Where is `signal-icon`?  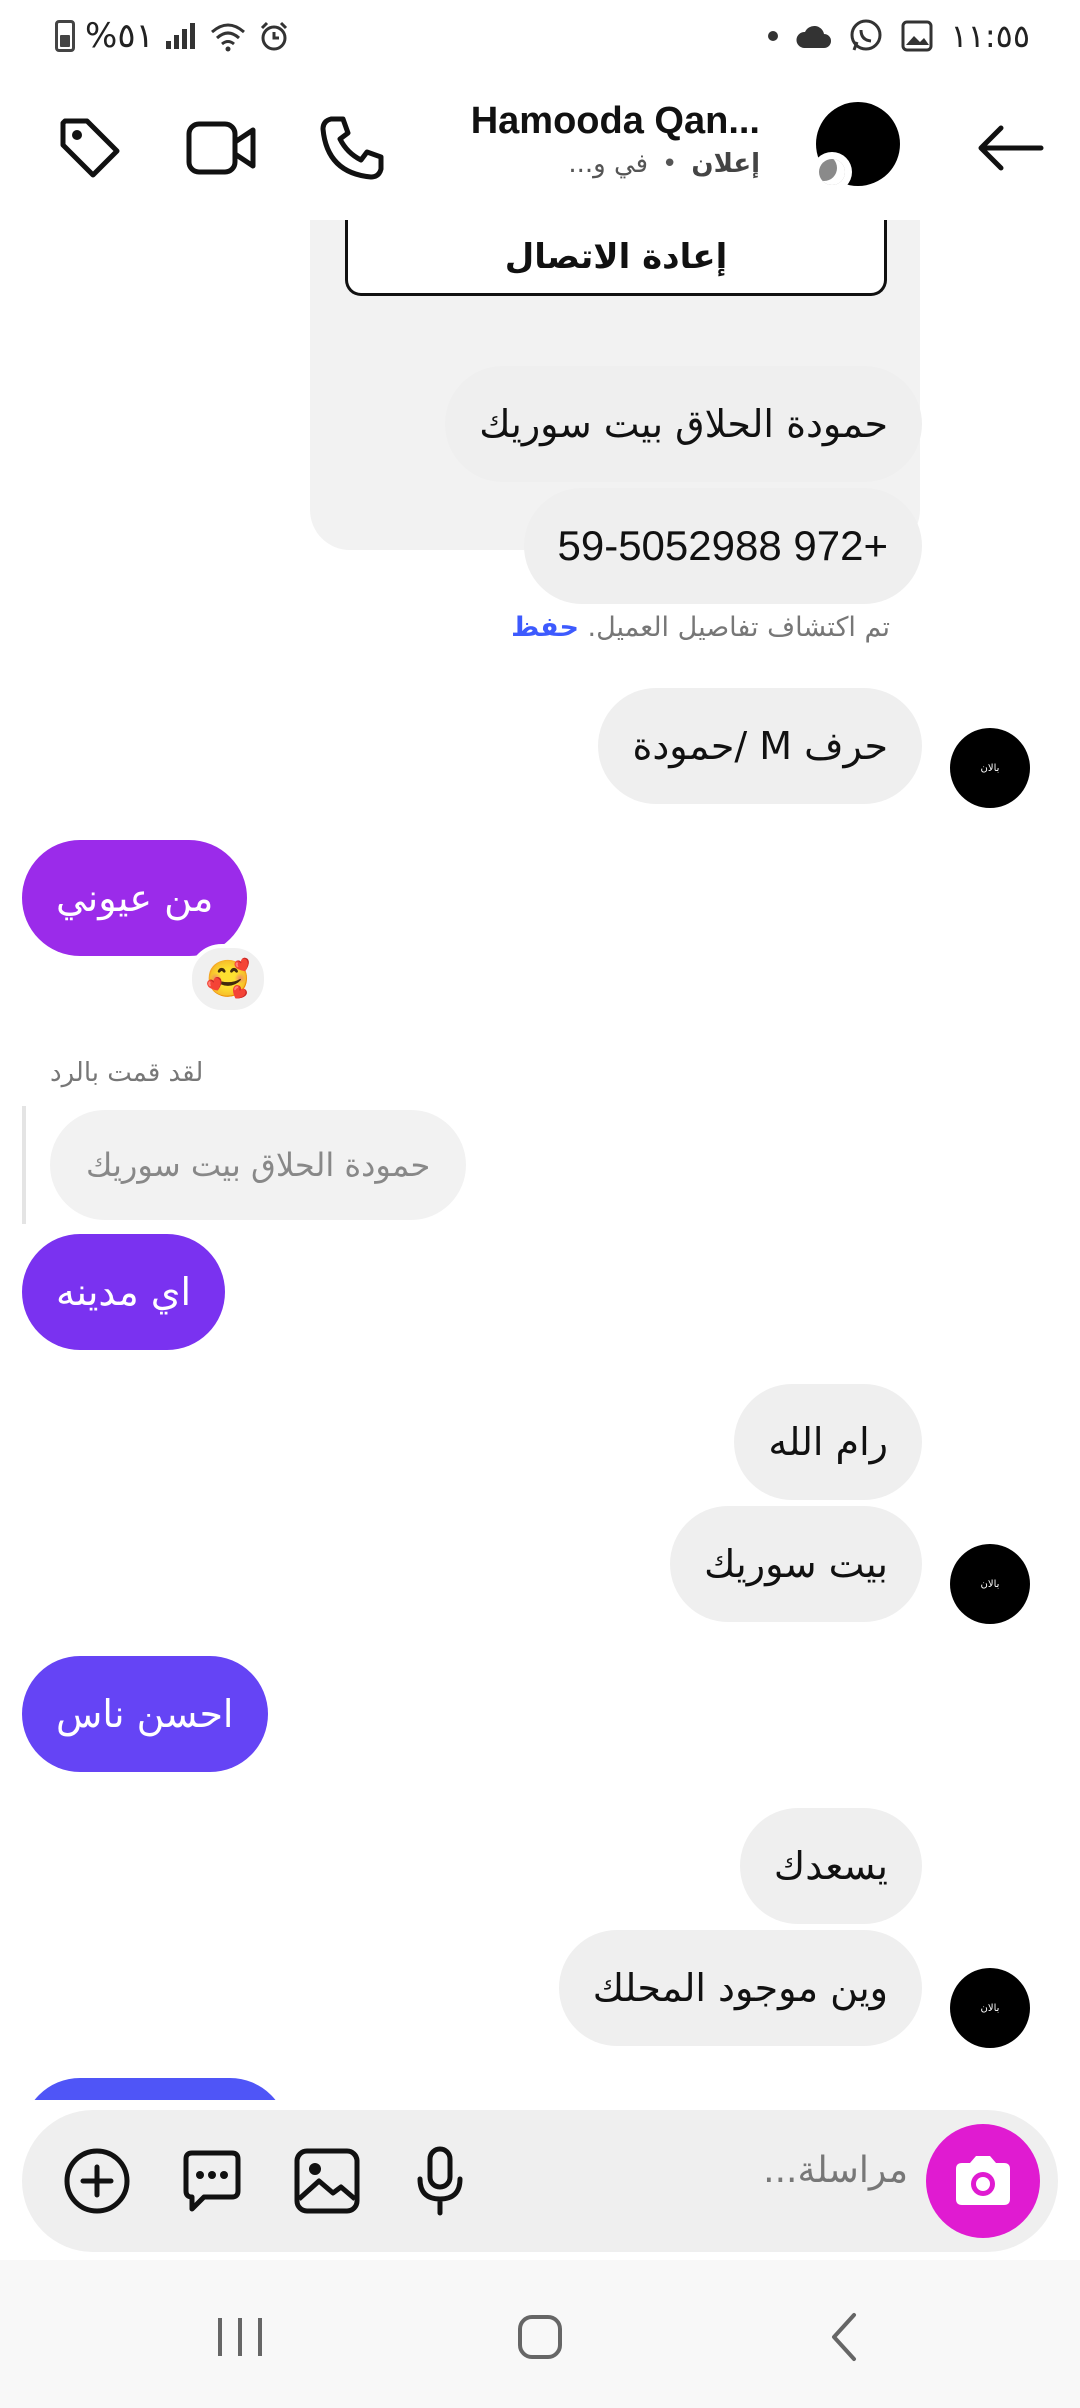 signal-icon is located at coordinates (180, 36).